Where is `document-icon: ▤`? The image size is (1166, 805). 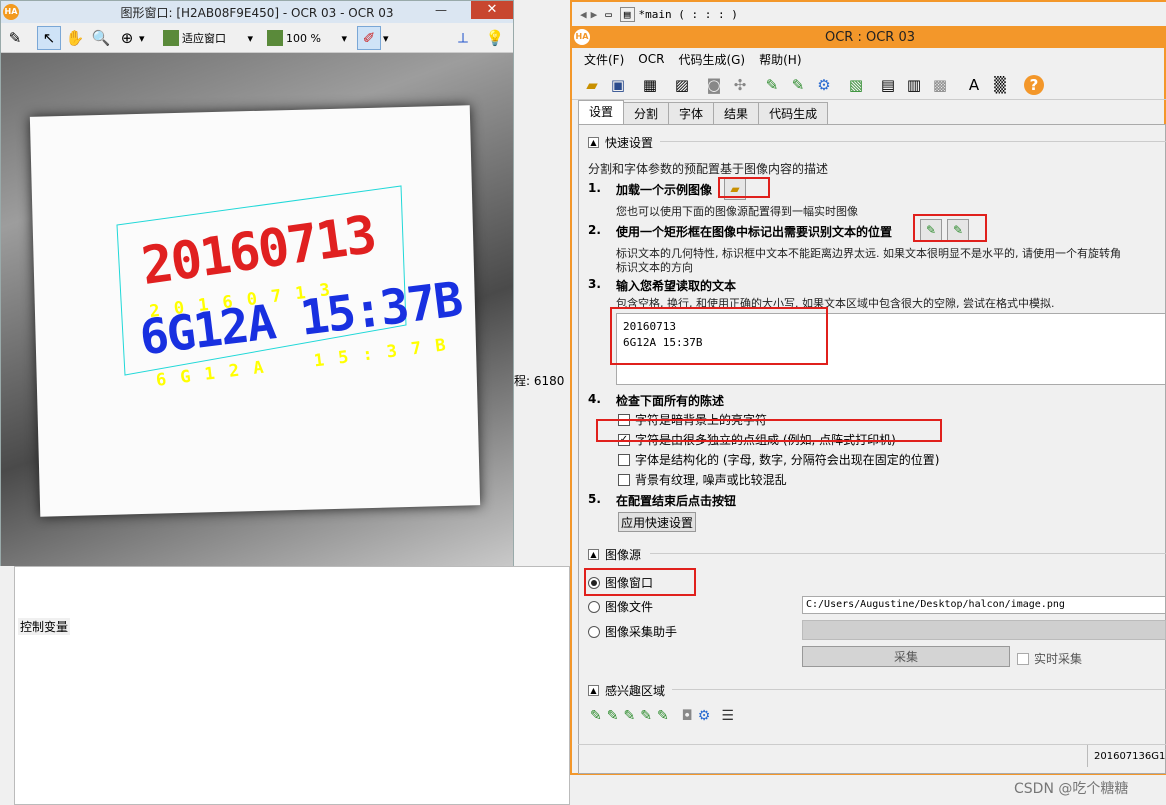
document-icon: ▤ is located at coordinates (888, 85).